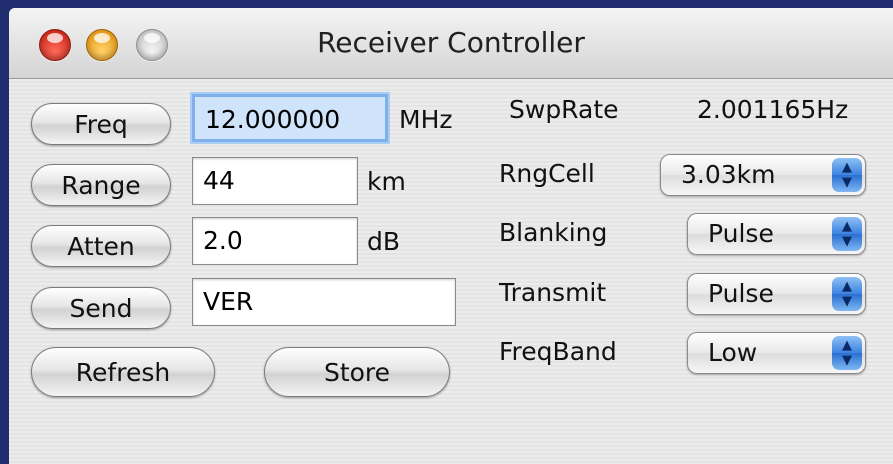 The image size is (893, 464). I want to click on freqband-popup: Low ▲ ▼, so click(776, 353).